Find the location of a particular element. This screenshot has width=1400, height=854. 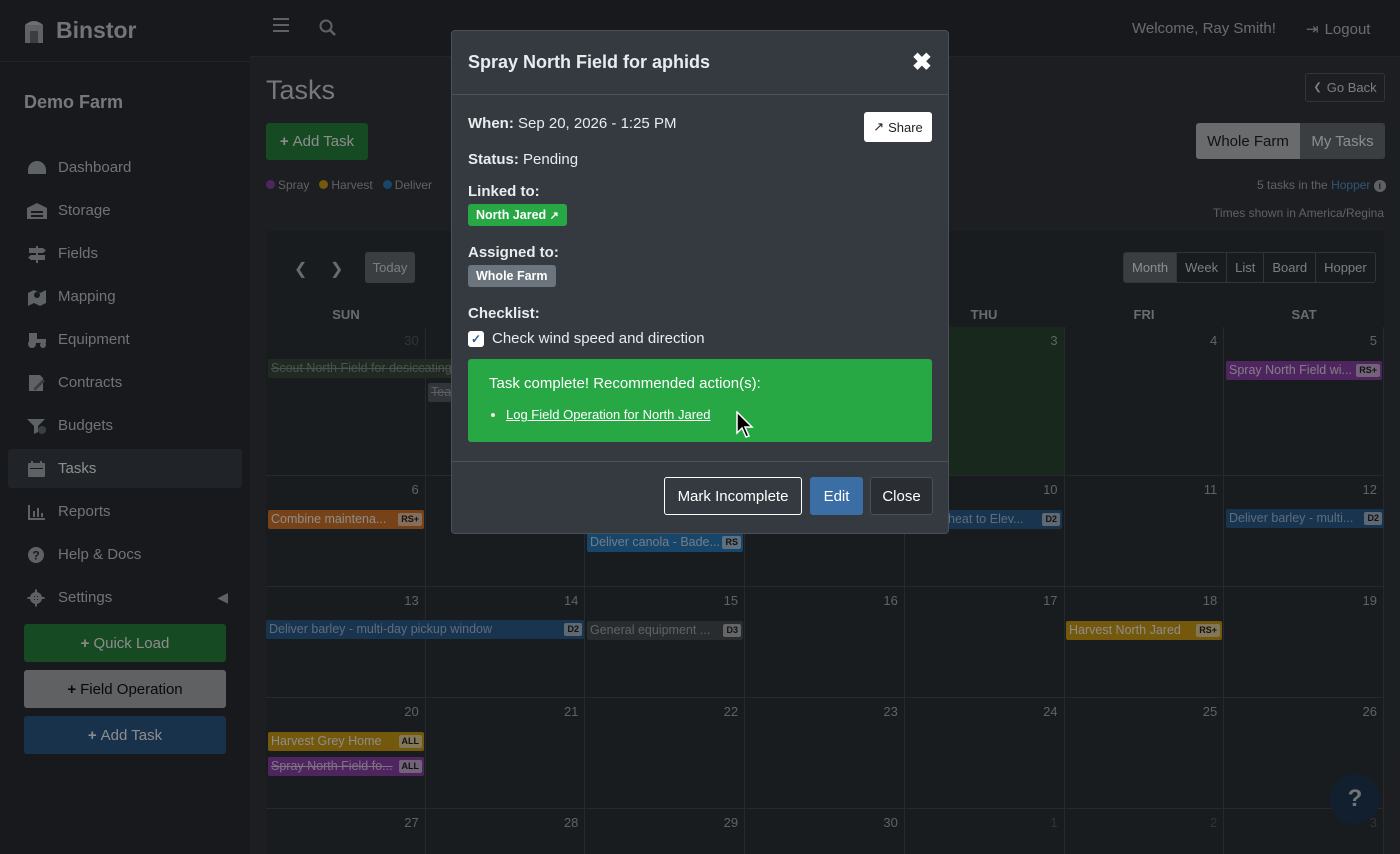

status-label: Status: is located at coordinates (493, 159).